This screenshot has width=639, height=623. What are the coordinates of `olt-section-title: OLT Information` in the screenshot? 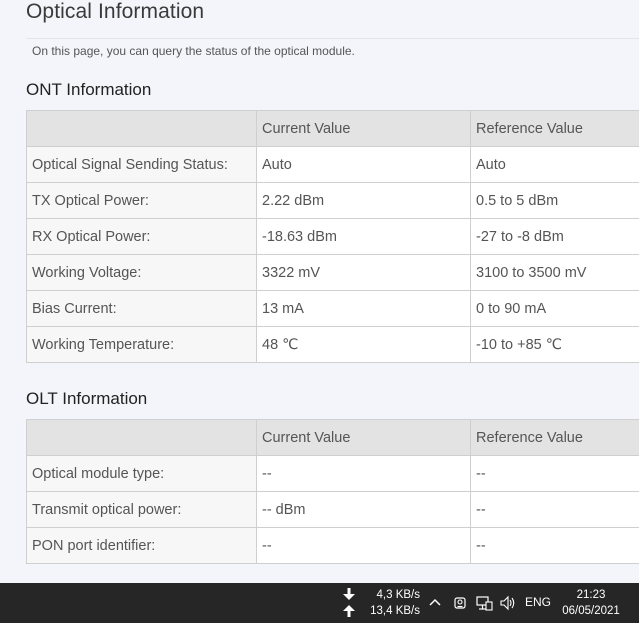 It's located at (87, 398).